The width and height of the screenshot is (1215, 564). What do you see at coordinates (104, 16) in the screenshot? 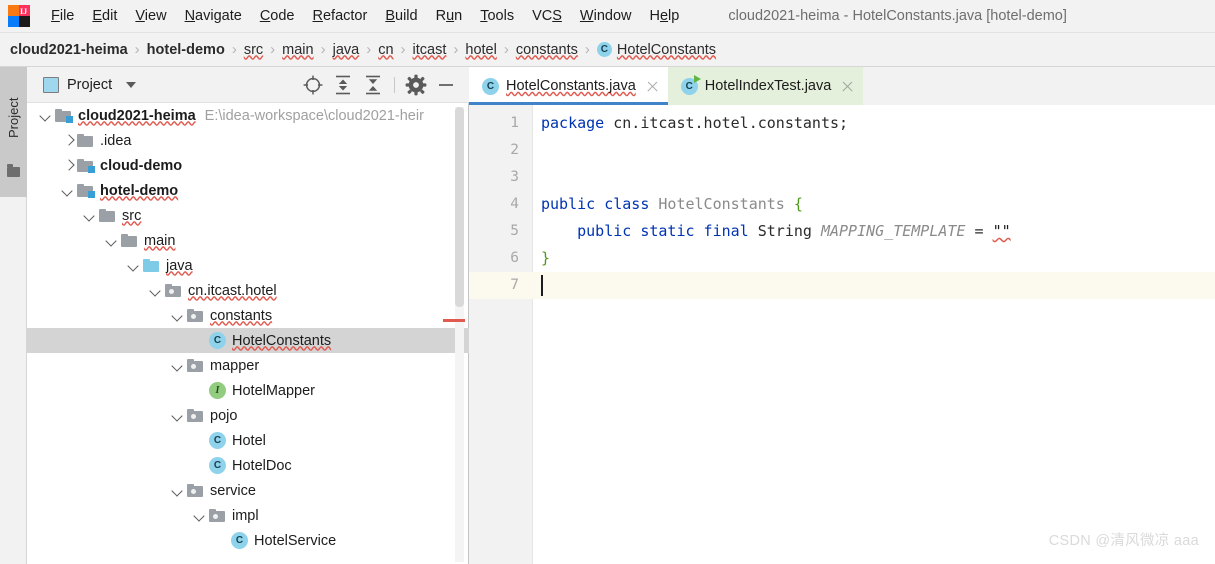
I see `menu-item-edit: Edit` at bounding box center [104, 16].